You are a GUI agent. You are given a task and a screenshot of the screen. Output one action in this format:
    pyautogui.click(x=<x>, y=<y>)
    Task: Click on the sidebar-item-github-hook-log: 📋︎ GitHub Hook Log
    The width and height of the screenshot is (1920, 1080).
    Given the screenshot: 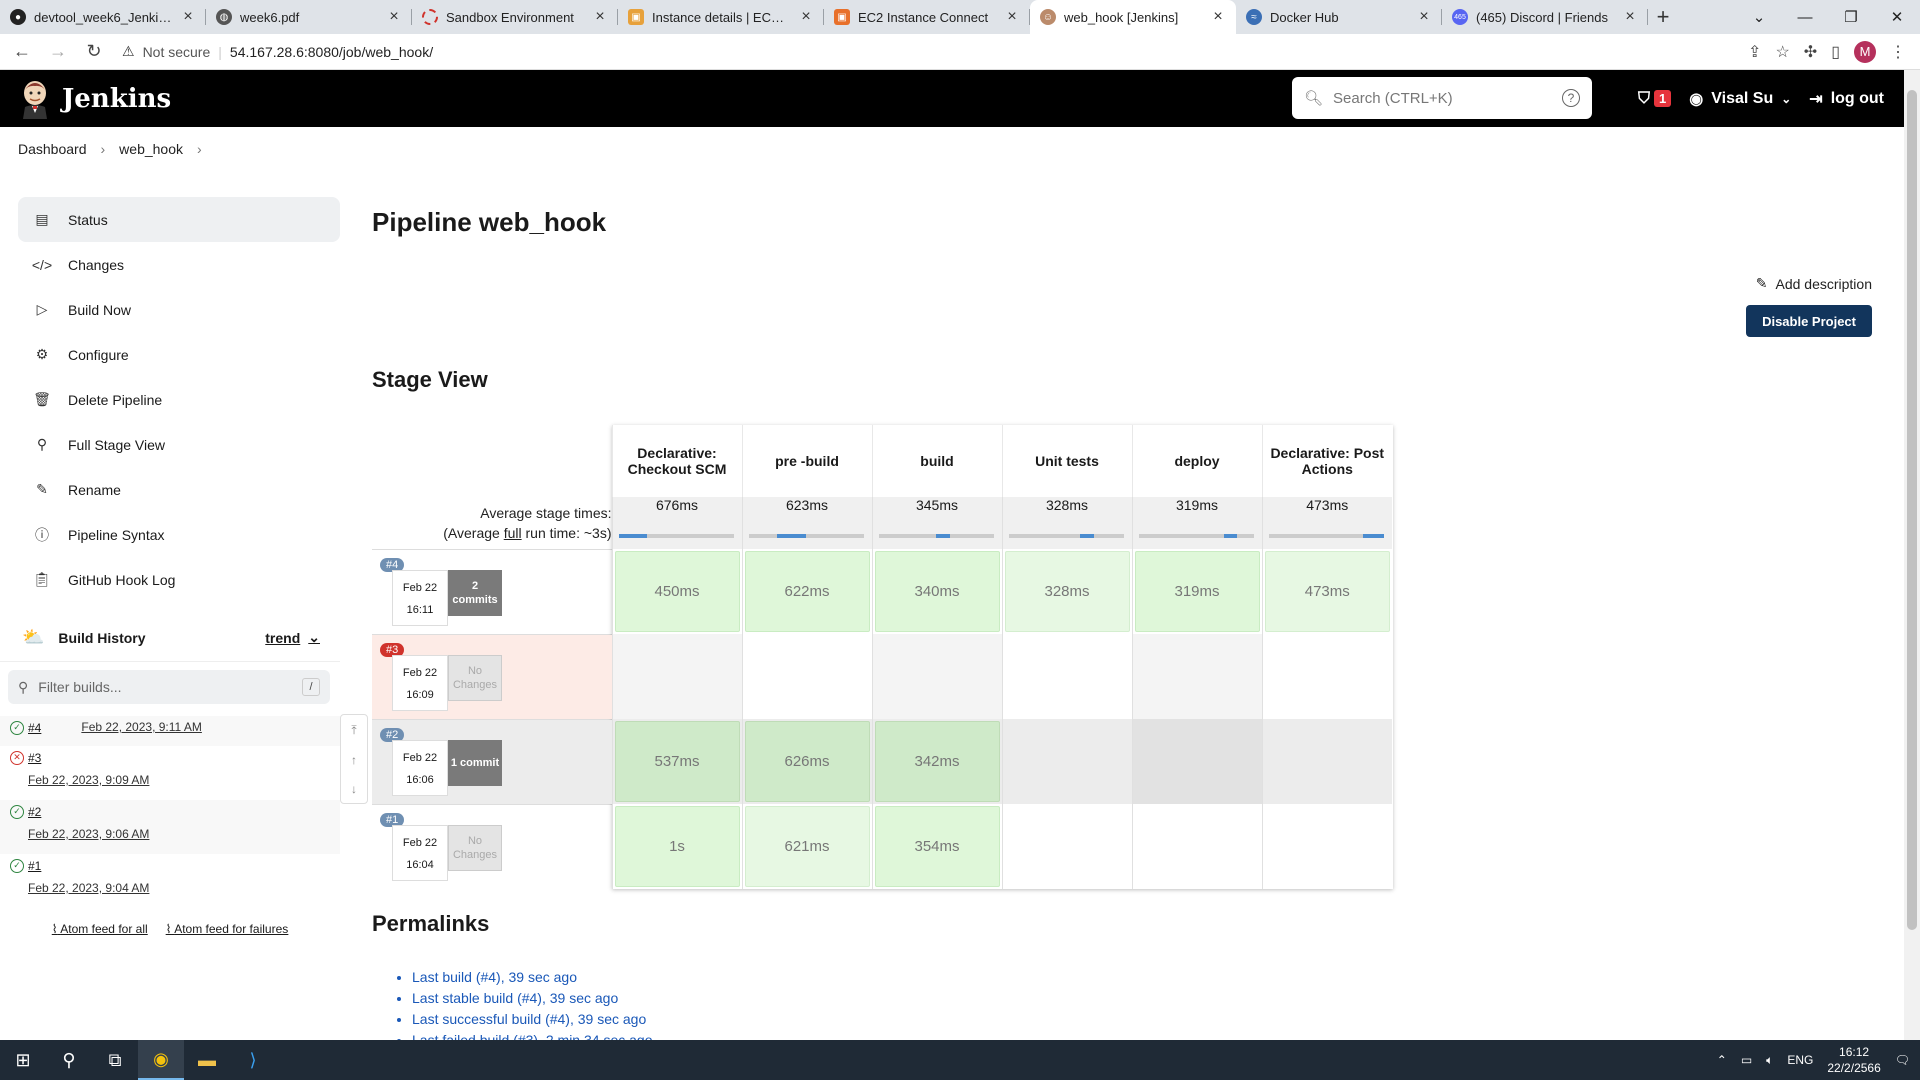 What is the action you would take?
    pyautogui.click(x=179, y=579)
    